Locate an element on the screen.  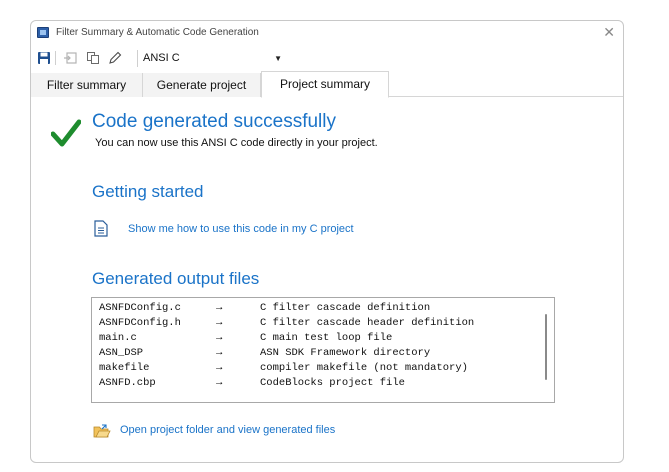
file-description: ASN SDK Framework directory is located at coordinates (345, 353).